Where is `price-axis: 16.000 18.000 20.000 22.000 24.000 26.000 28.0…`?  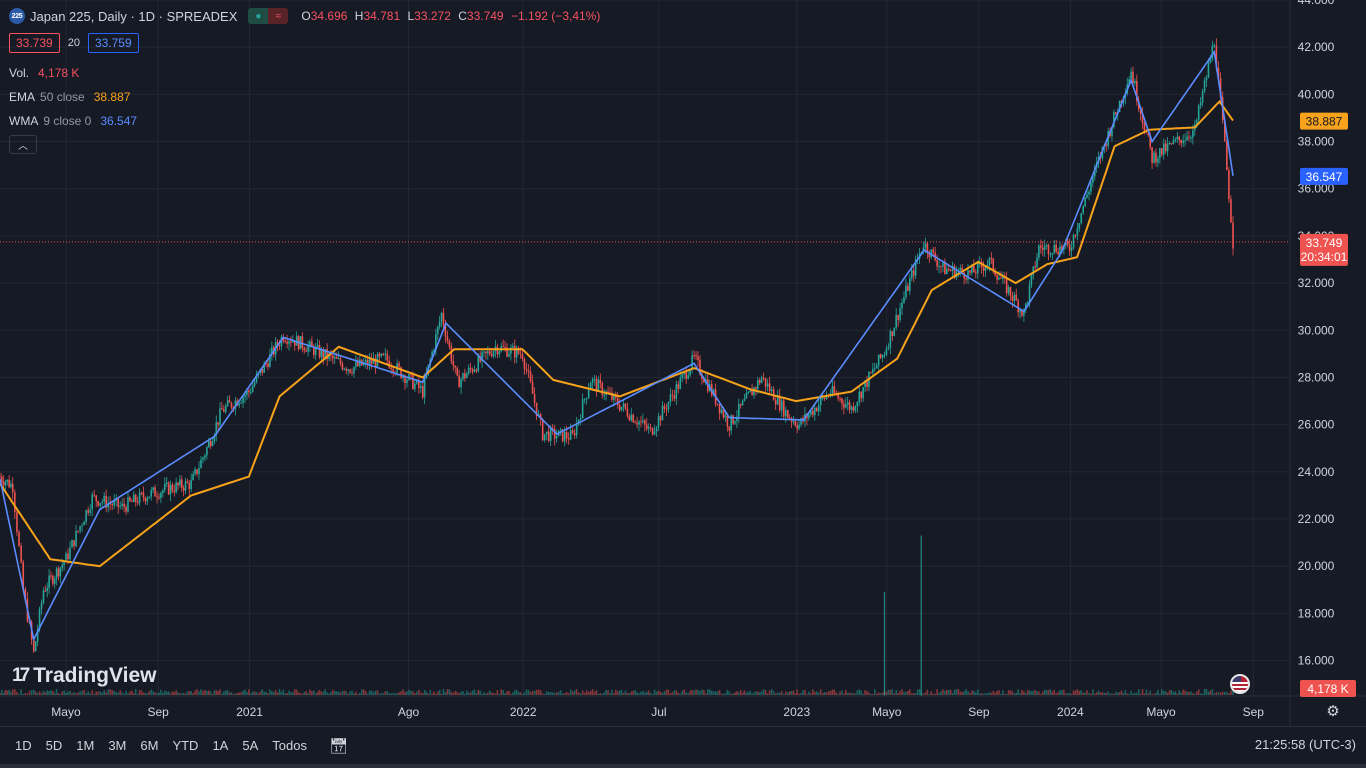
price-axis: 16.000 18.000 20.000 22.000 24.000 26.000 28.0… is located at coordinates (1312, 363).